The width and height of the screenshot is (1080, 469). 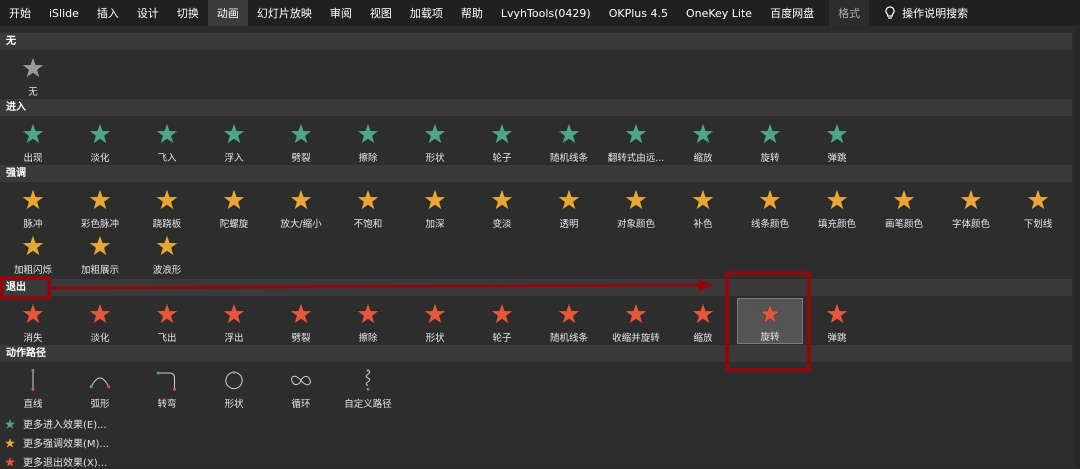 What do you see at coordinates (100, 253) in the screenshot?
I see `effect-emphasis-17: 加粗展示` at bounding box center [100, 253].